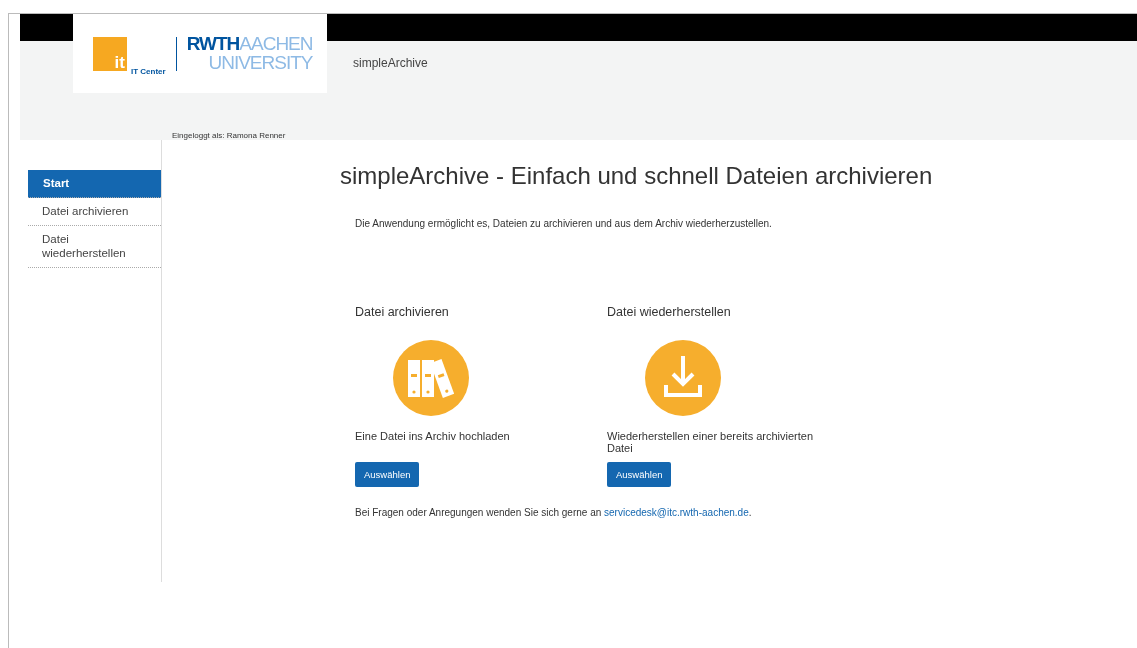 The height and width of the screenshot is (648, 1137). I want to click on card-description: Eine Datei ins Archiv hochladen, so click(433, 437).